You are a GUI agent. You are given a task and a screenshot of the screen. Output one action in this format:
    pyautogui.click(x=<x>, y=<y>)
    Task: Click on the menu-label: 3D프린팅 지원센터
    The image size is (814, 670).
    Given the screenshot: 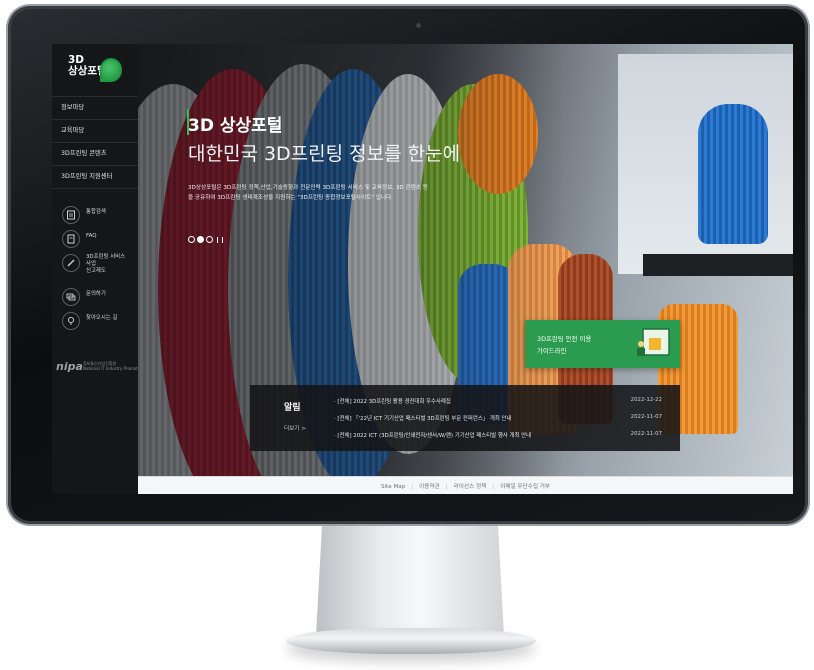 What is the action you would take?
    pyautogui.click(x=87, y=176)
    